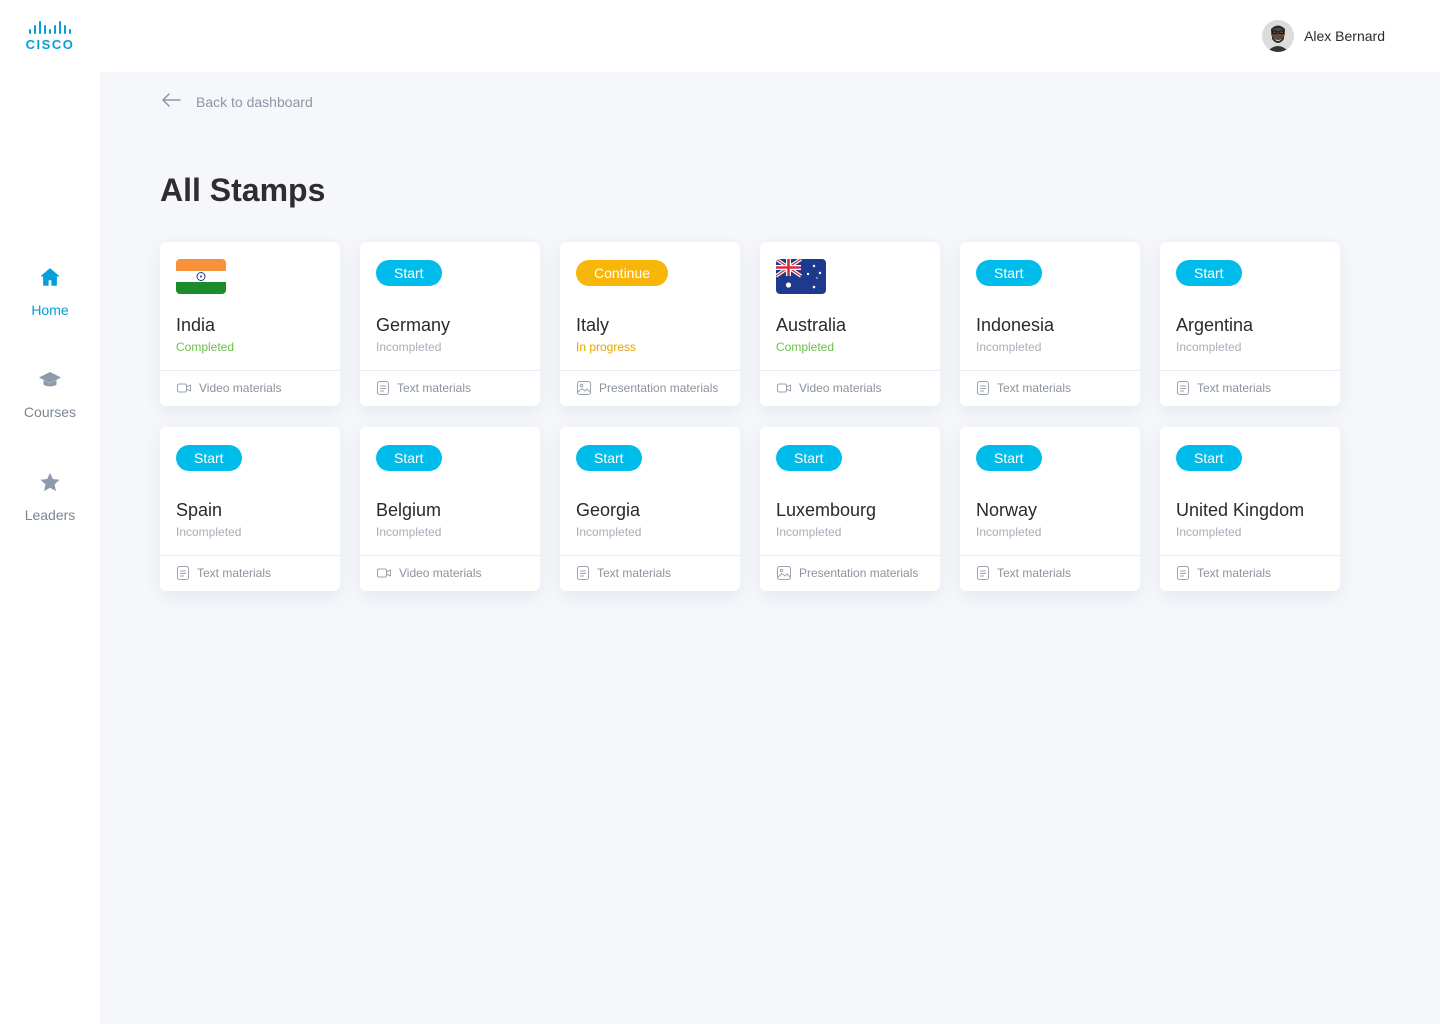 Image resolution: width=1440 pixels, height=1024 pixels. What do you see at coordinates (254, 101) in the screenshot?
I see `back-label: Back to dashboard` at bounding box center [254, 101].